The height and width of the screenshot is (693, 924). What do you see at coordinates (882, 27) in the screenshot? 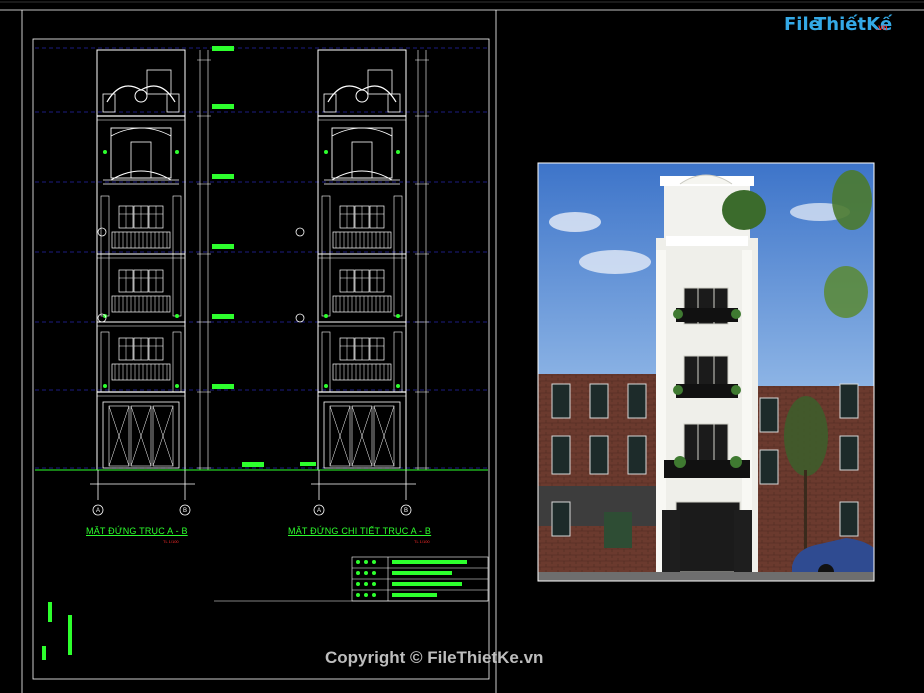
I see `logo-domain-text: .vn` at bounding box center [882, 27].